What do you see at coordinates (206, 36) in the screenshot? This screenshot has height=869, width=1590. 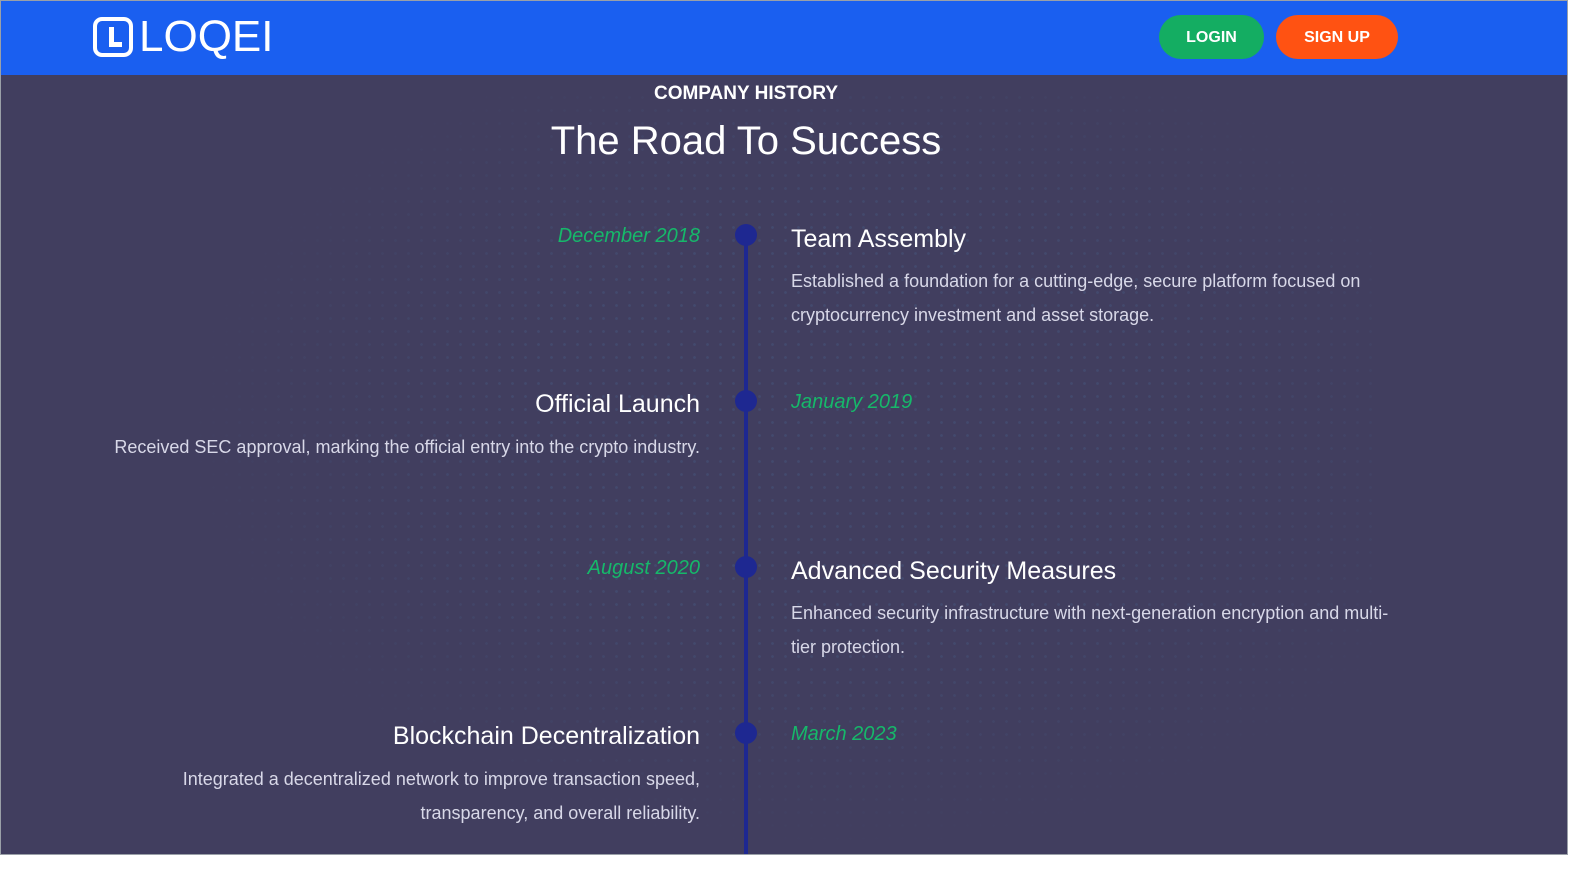 I see `brand-name: LOQEI` at bounding box center [206, 36].